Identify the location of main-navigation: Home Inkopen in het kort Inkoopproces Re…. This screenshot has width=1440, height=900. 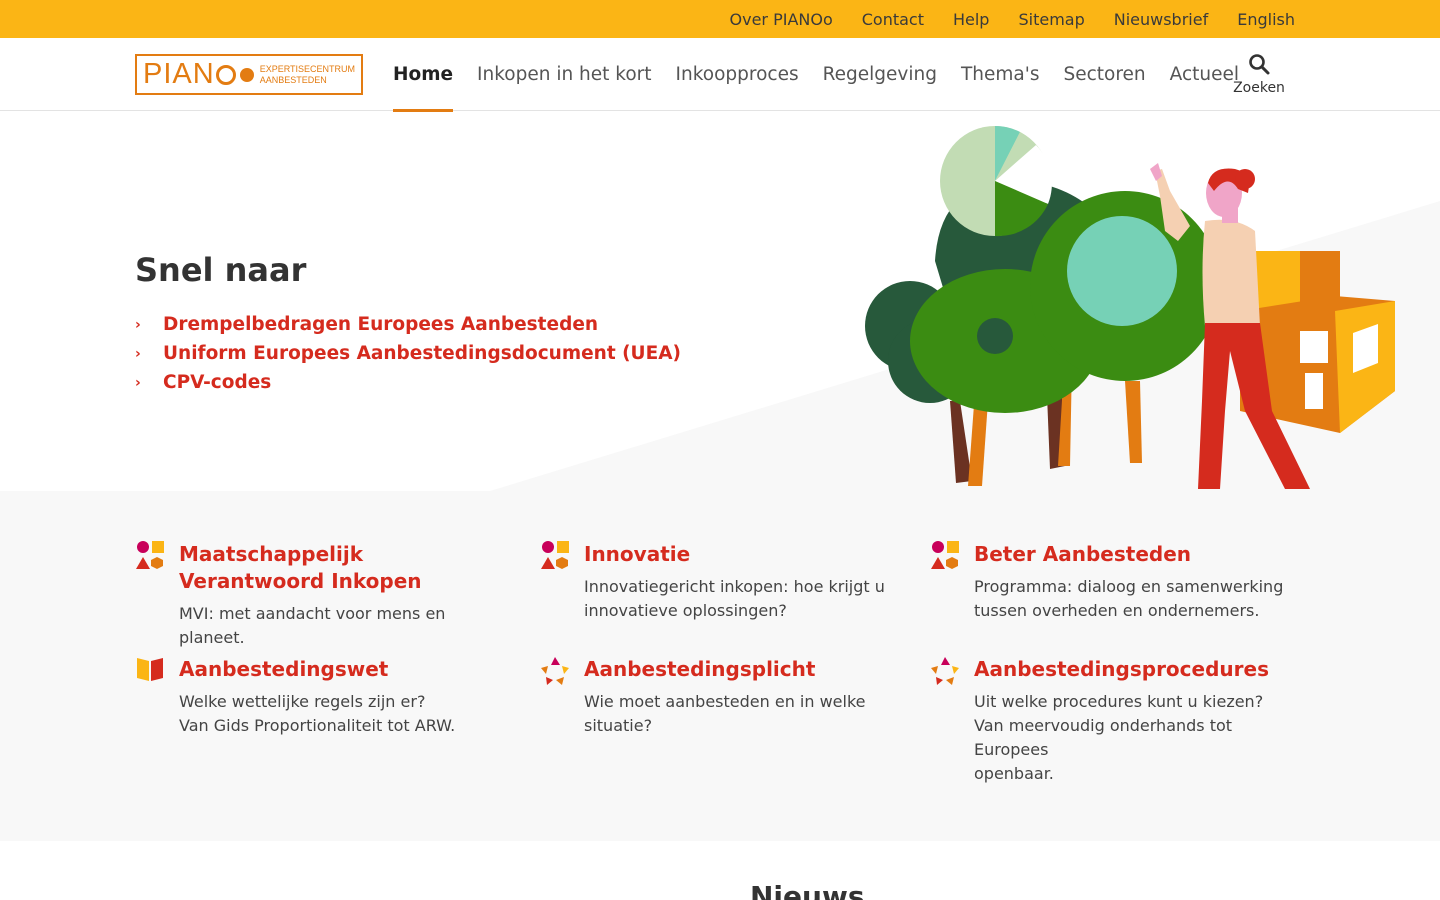
(828, 75).